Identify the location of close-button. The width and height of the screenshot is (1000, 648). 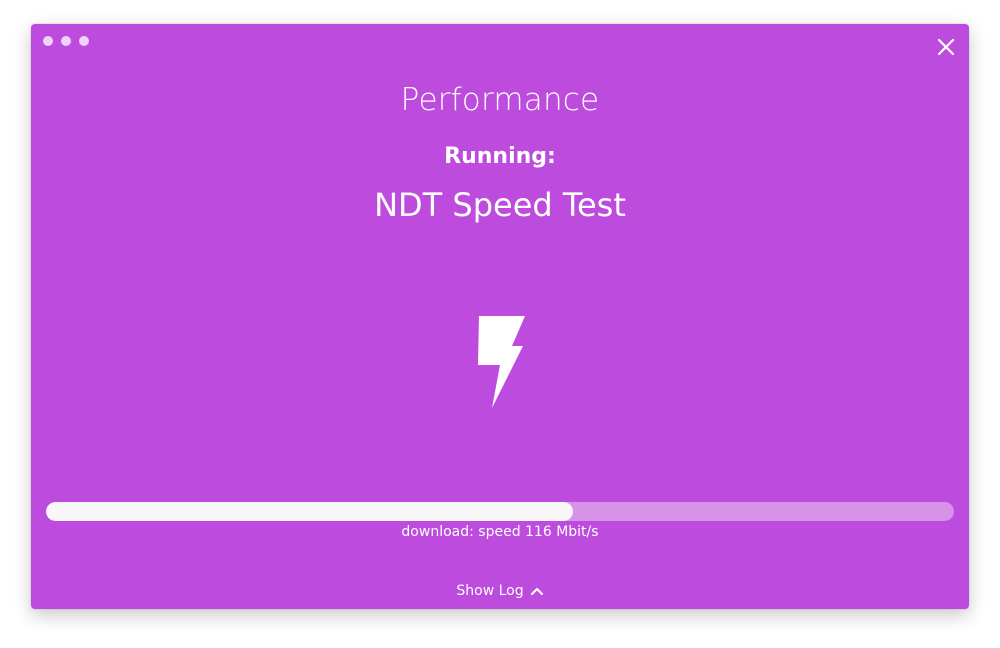
(946, 47).